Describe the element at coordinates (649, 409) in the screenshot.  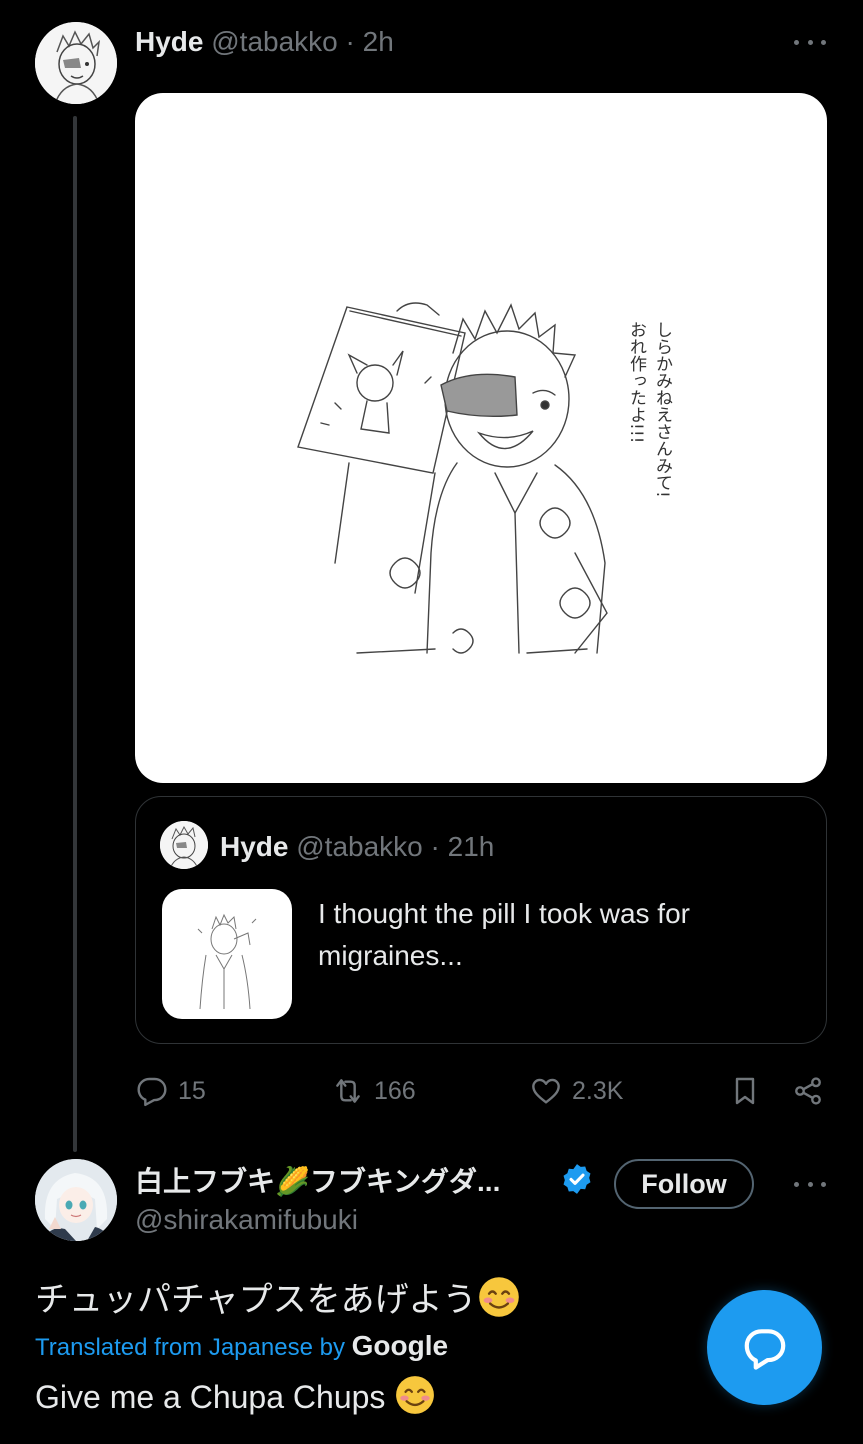
I see `illustration-caption: しらかみねえさんみて! おれ作ったよ!!!` at that location.